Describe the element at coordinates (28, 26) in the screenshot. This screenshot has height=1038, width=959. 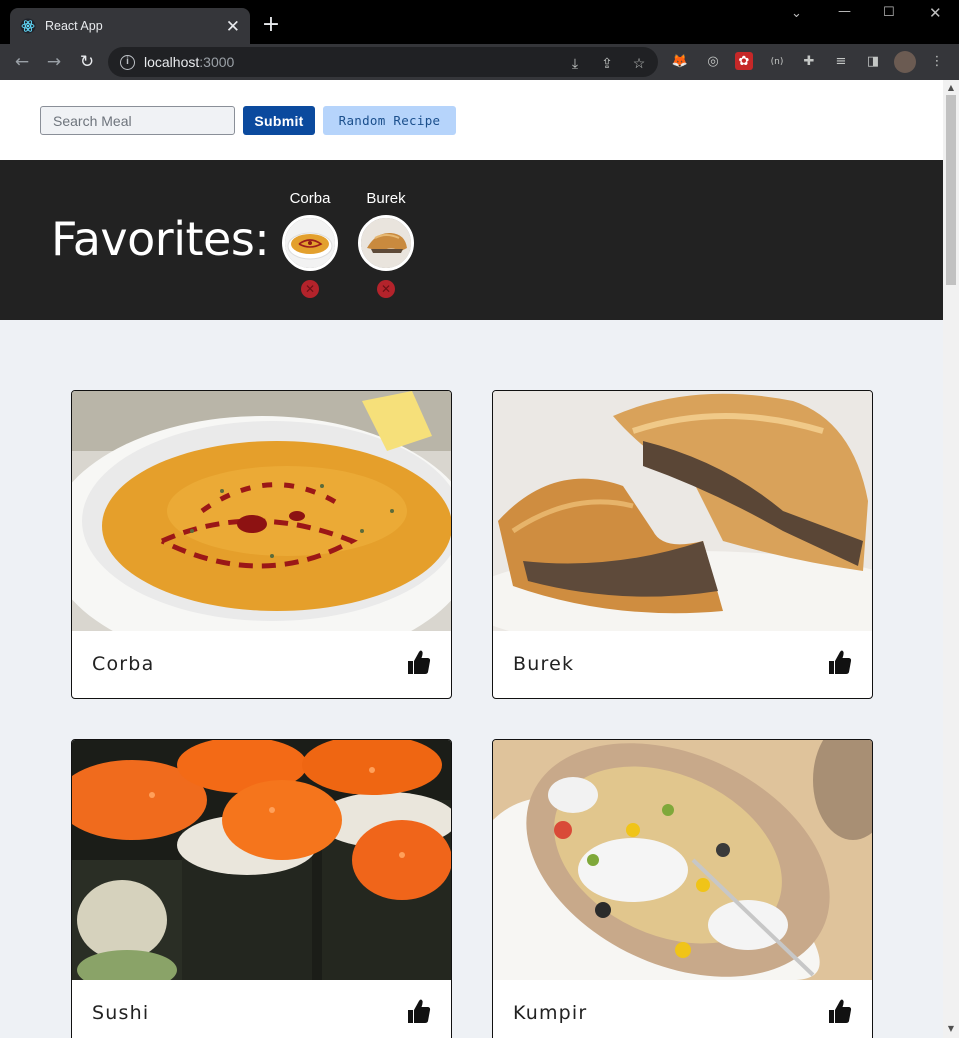
I see `react-logo-icon` at that location.